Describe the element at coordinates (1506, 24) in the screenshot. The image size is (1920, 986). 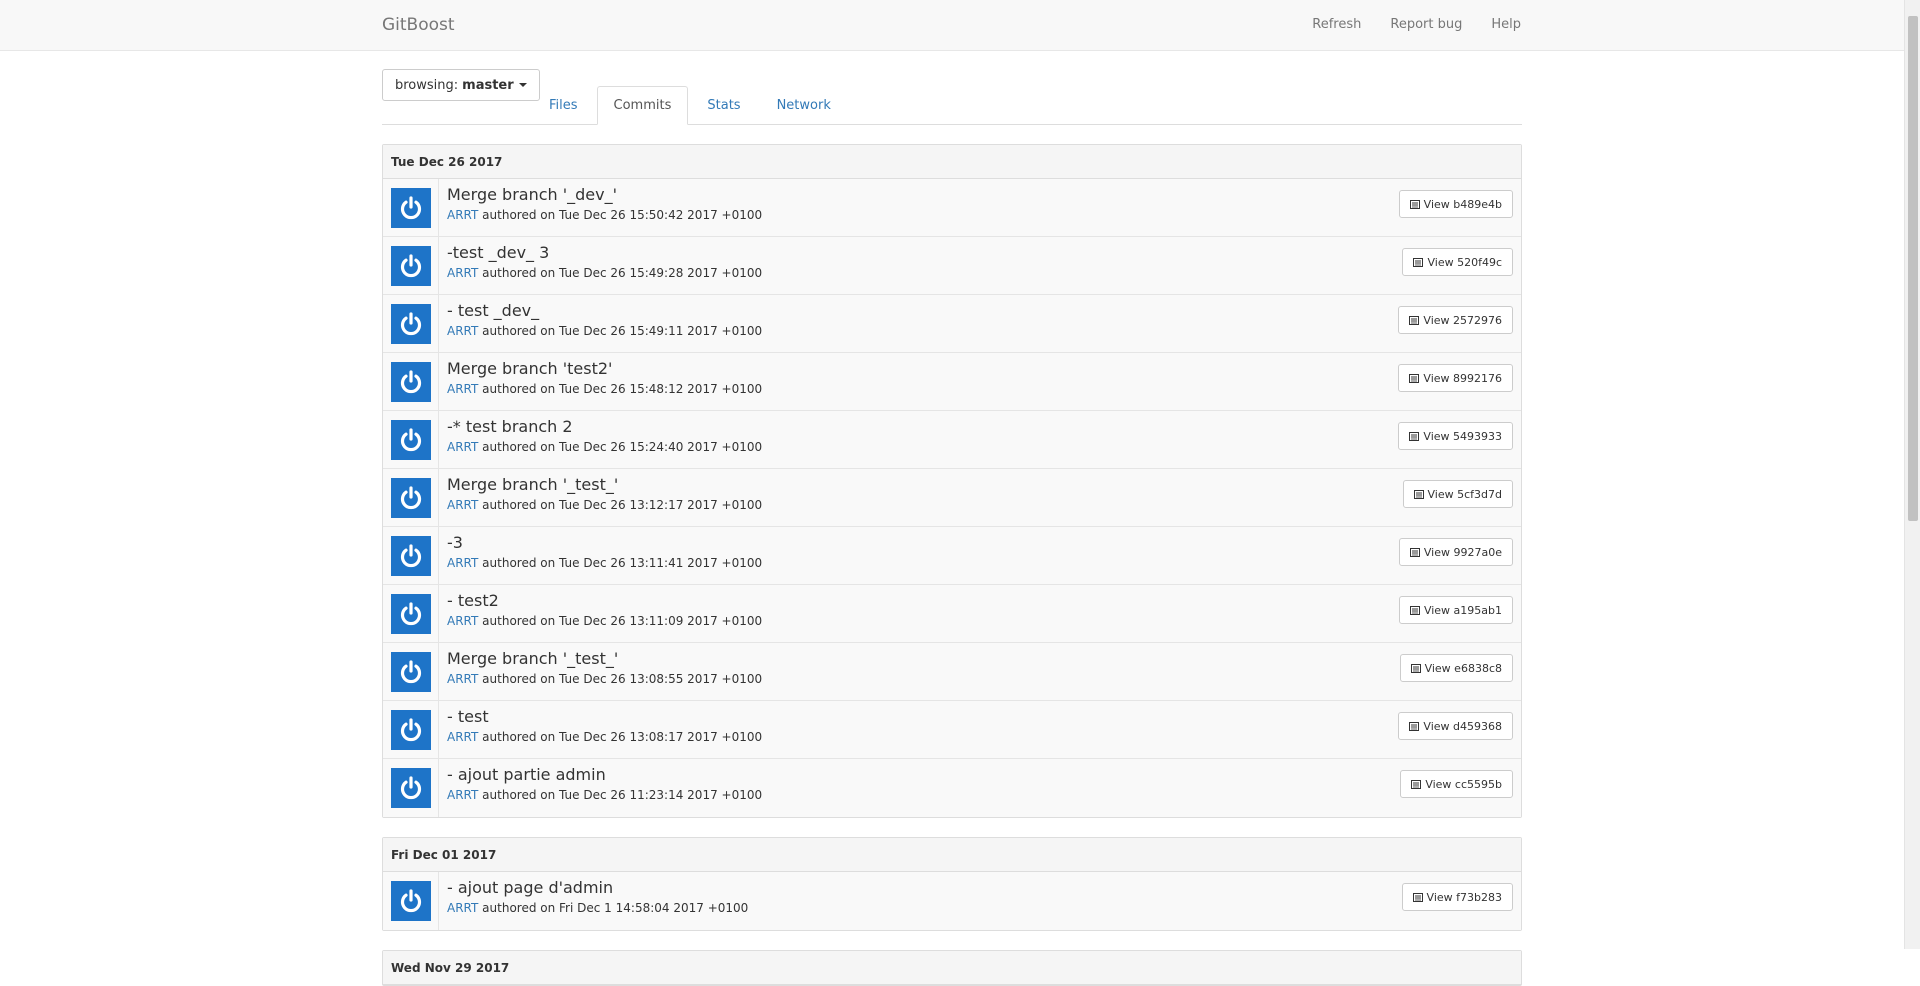
I see `help-link: Help` at that location.